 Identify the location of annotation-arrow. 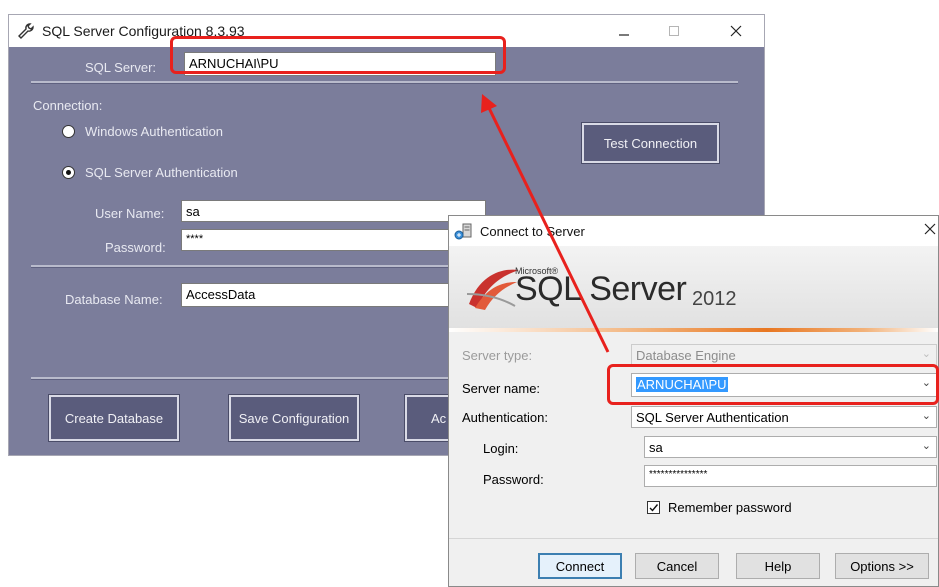
(545, 223).